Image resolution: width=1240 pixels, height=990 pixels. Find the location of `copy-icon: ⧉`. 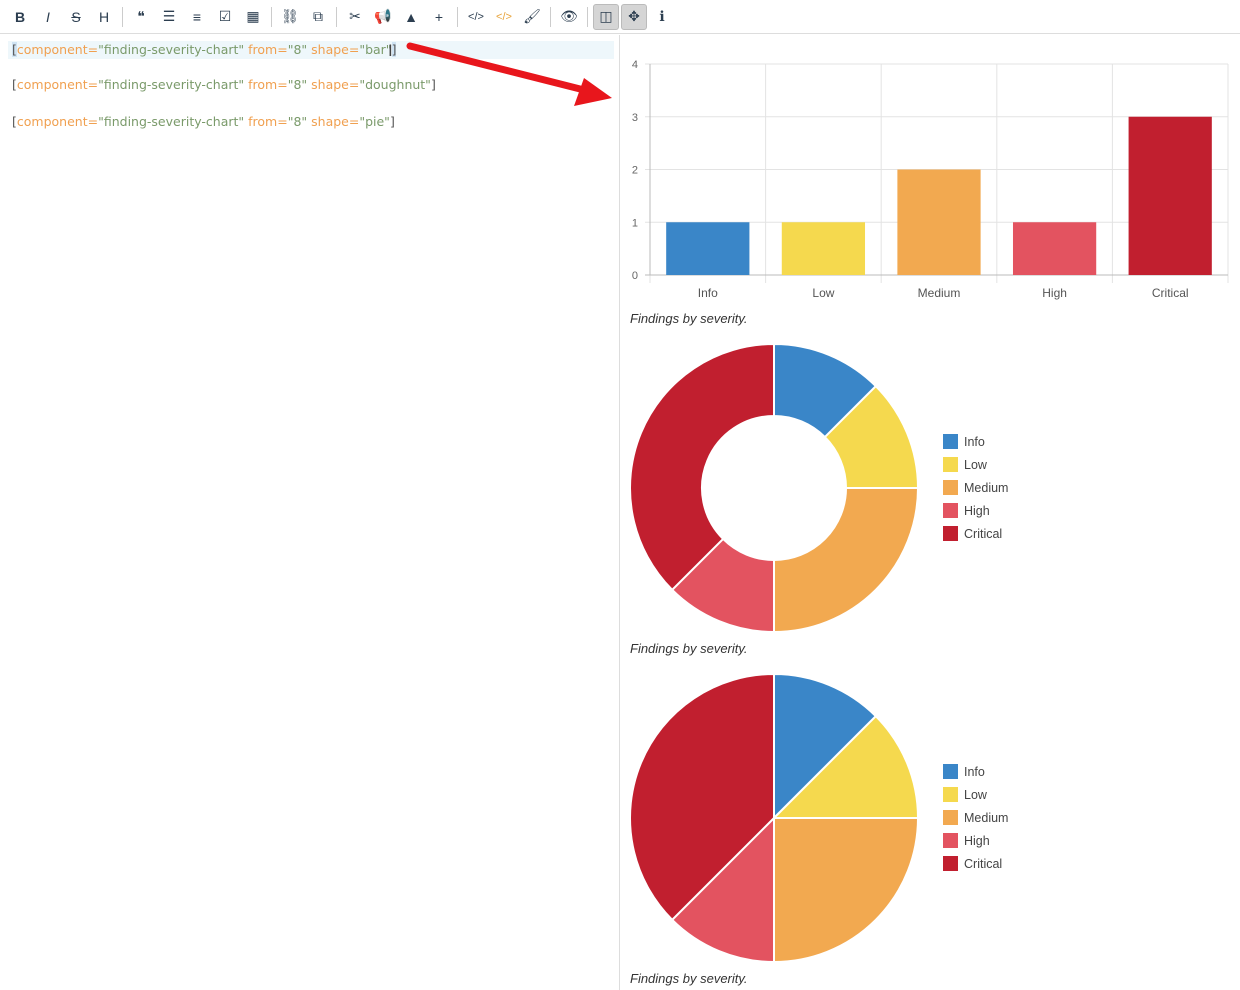

copy-icon: ⧉ is located at coordinates (318, 17).